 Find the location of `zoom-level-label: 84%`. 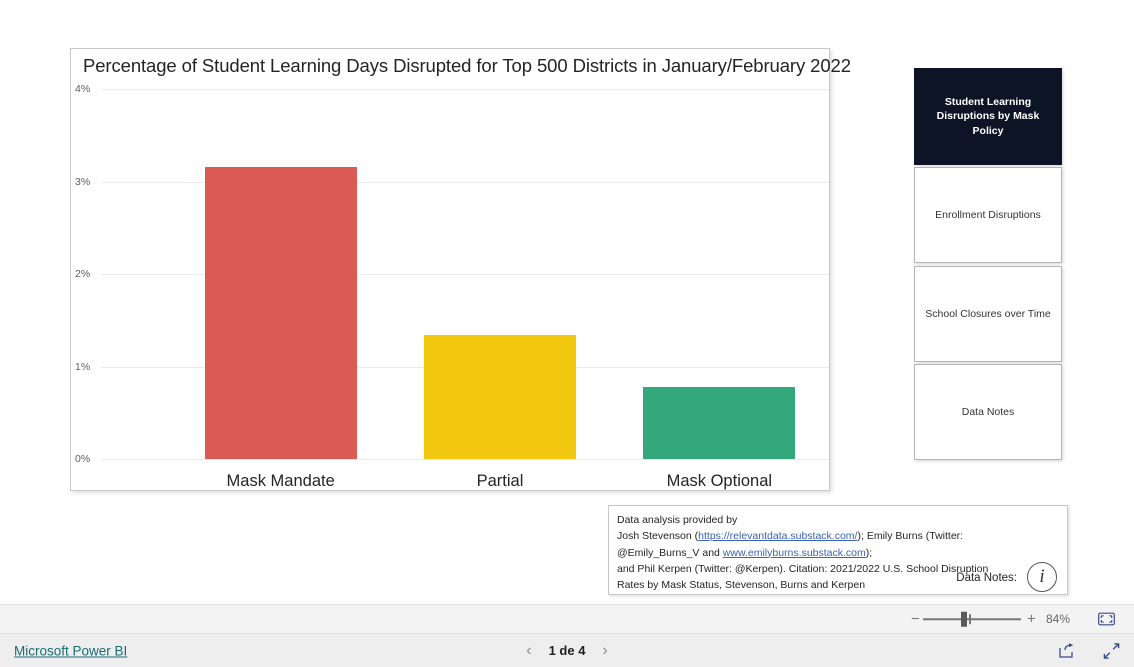

zoom-level-label: 84% is located at coordinates (1058, 619).